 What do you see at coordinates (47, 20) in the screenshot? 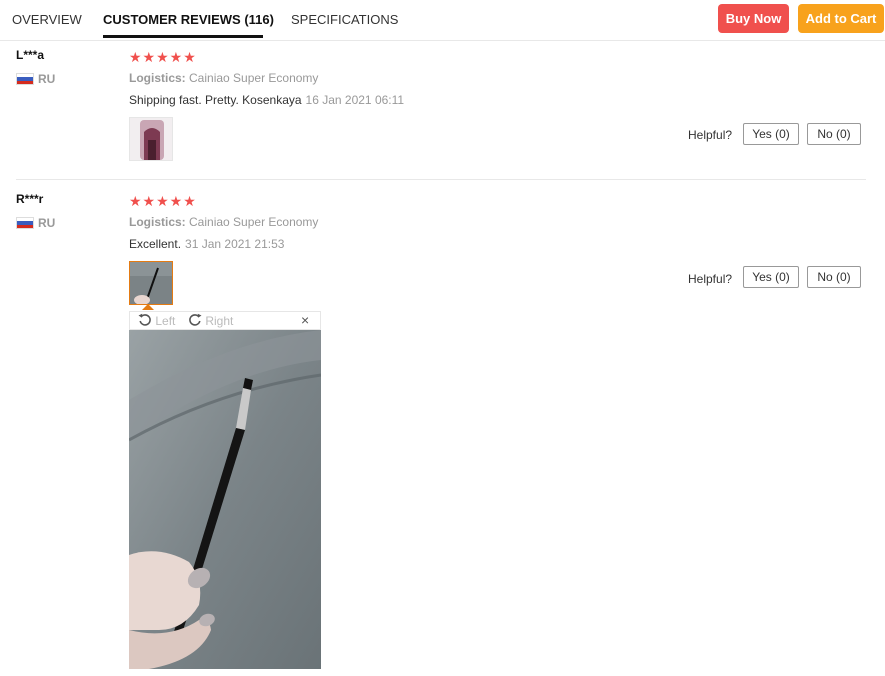
I see `tab-overview: OVERVIEW` at bounding box center [47, 20].